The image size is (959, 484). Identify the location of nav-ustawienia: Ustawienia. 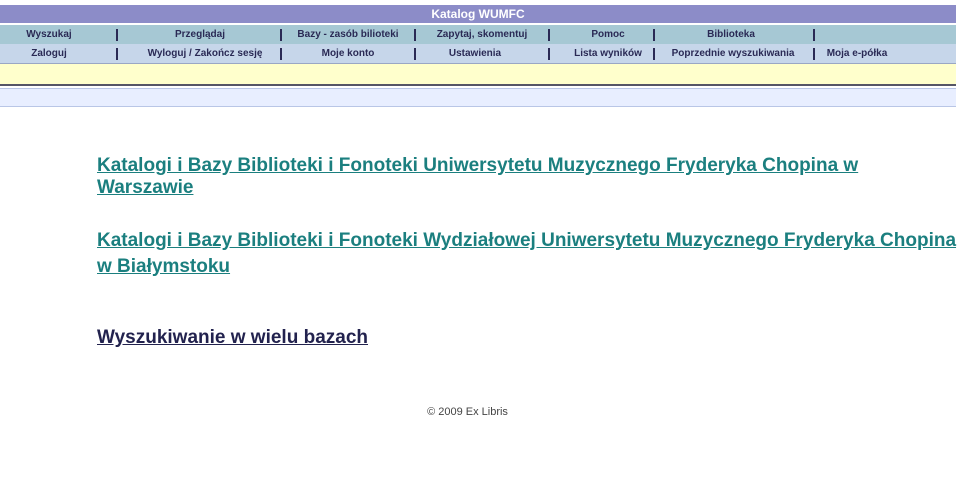
(475, 53).